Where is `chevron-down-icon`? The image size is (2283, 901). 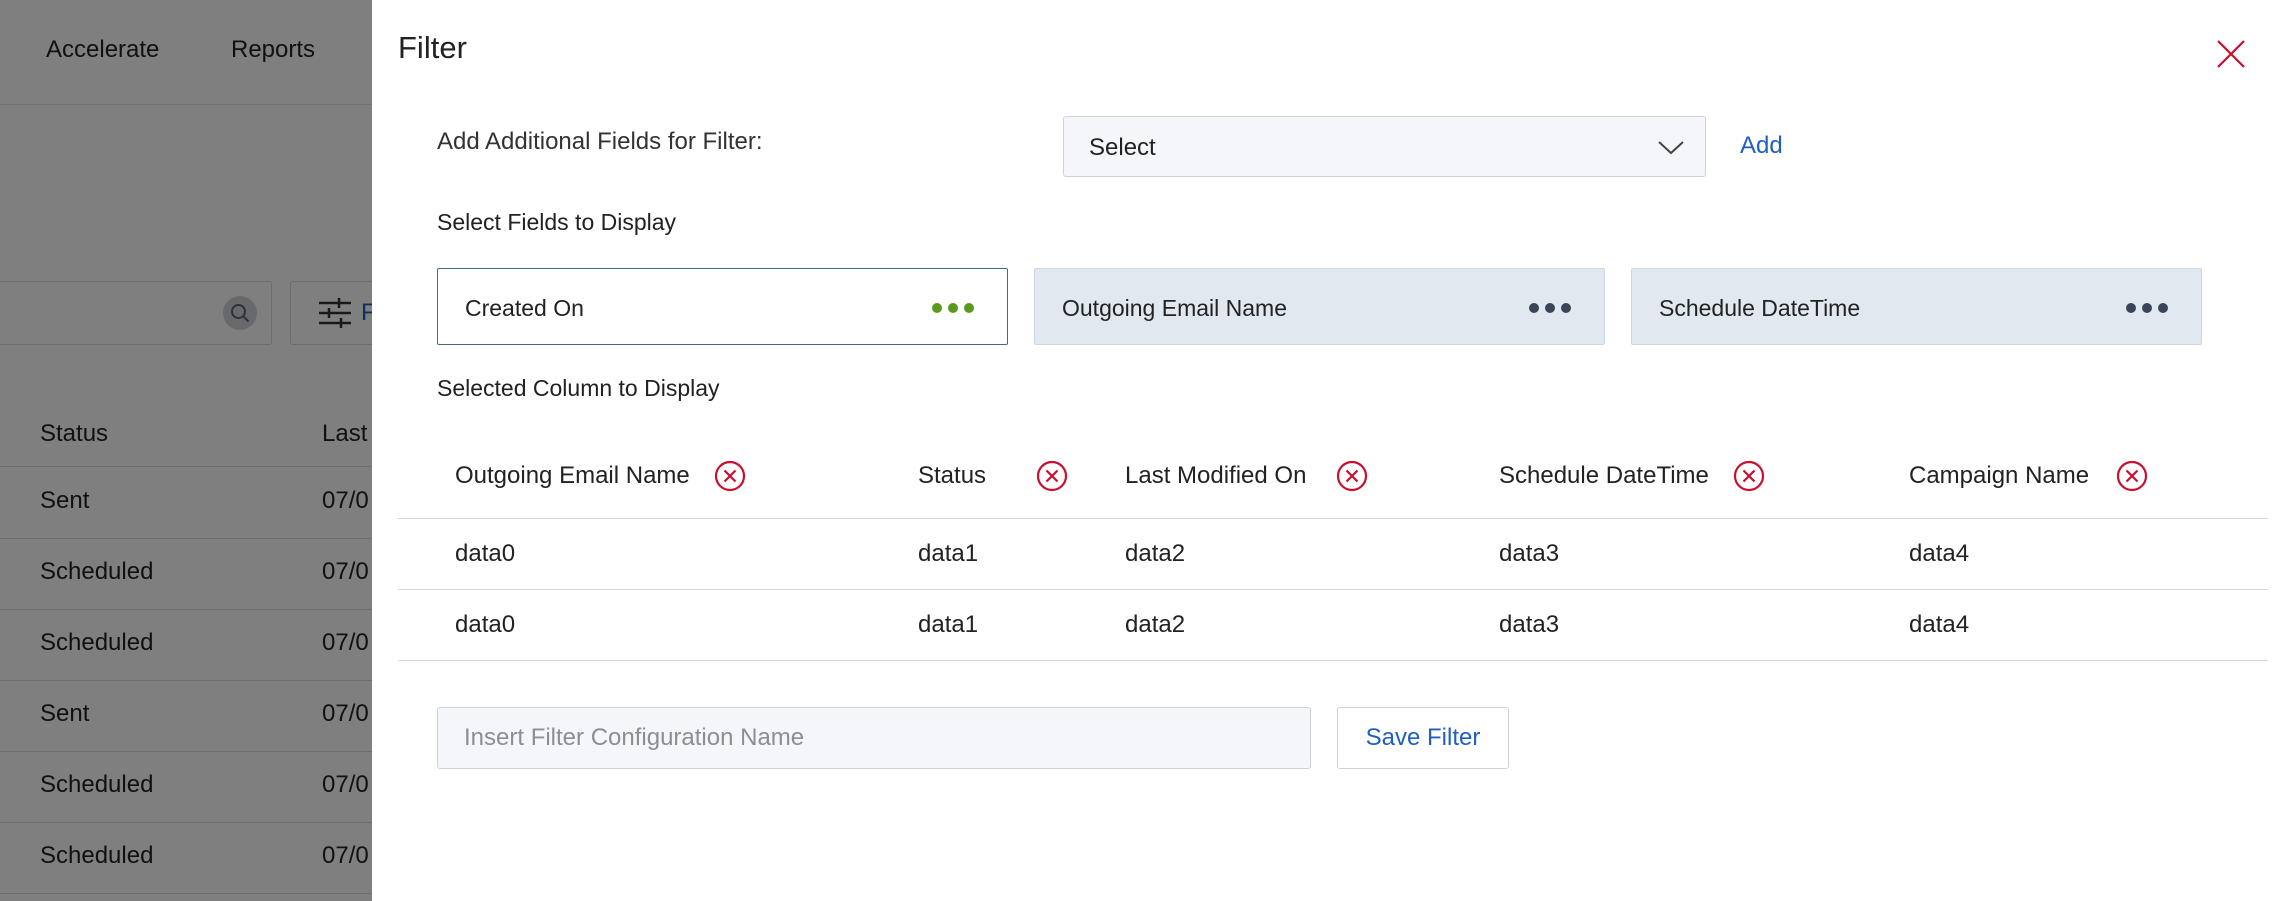 chevron-down-icon is located at coordinates (1671, 148).